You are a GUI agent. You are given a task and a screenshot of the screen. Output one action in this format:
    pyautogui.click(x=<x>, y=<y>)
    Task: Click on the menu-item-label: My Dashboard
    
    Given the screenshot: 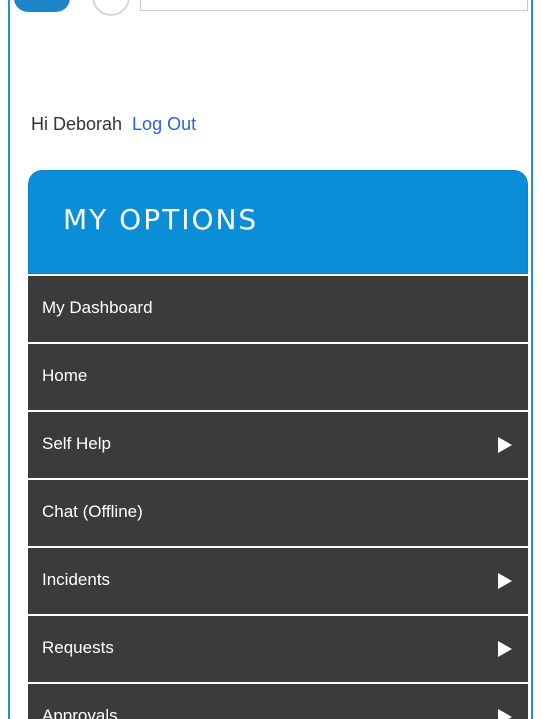 What is the action you would take?
    pyautogui.click(x=97, y=307)
    